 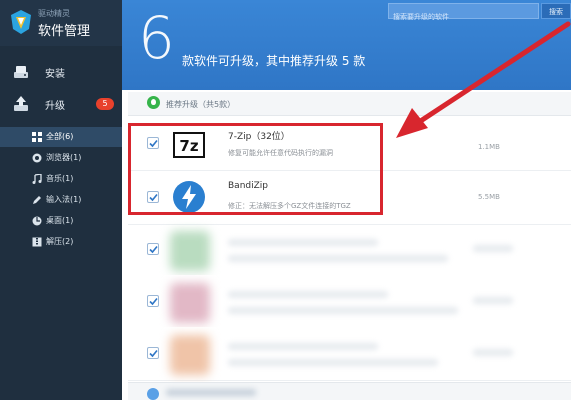 What do you see at coordinates (37, 200) in the screenshot?
I see `pen-icon` at bounding box center [37, 200].